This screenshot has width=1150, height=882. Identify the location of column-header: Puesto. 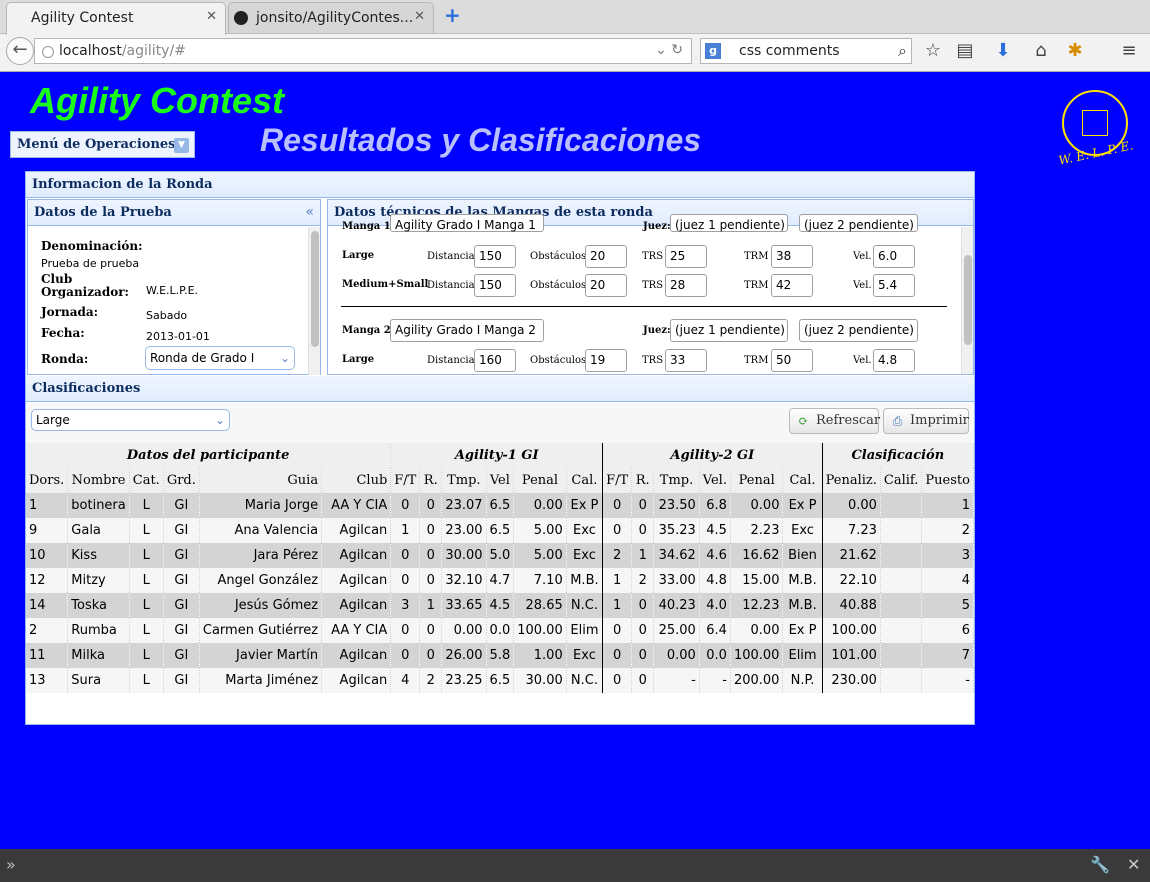
(947, 480).